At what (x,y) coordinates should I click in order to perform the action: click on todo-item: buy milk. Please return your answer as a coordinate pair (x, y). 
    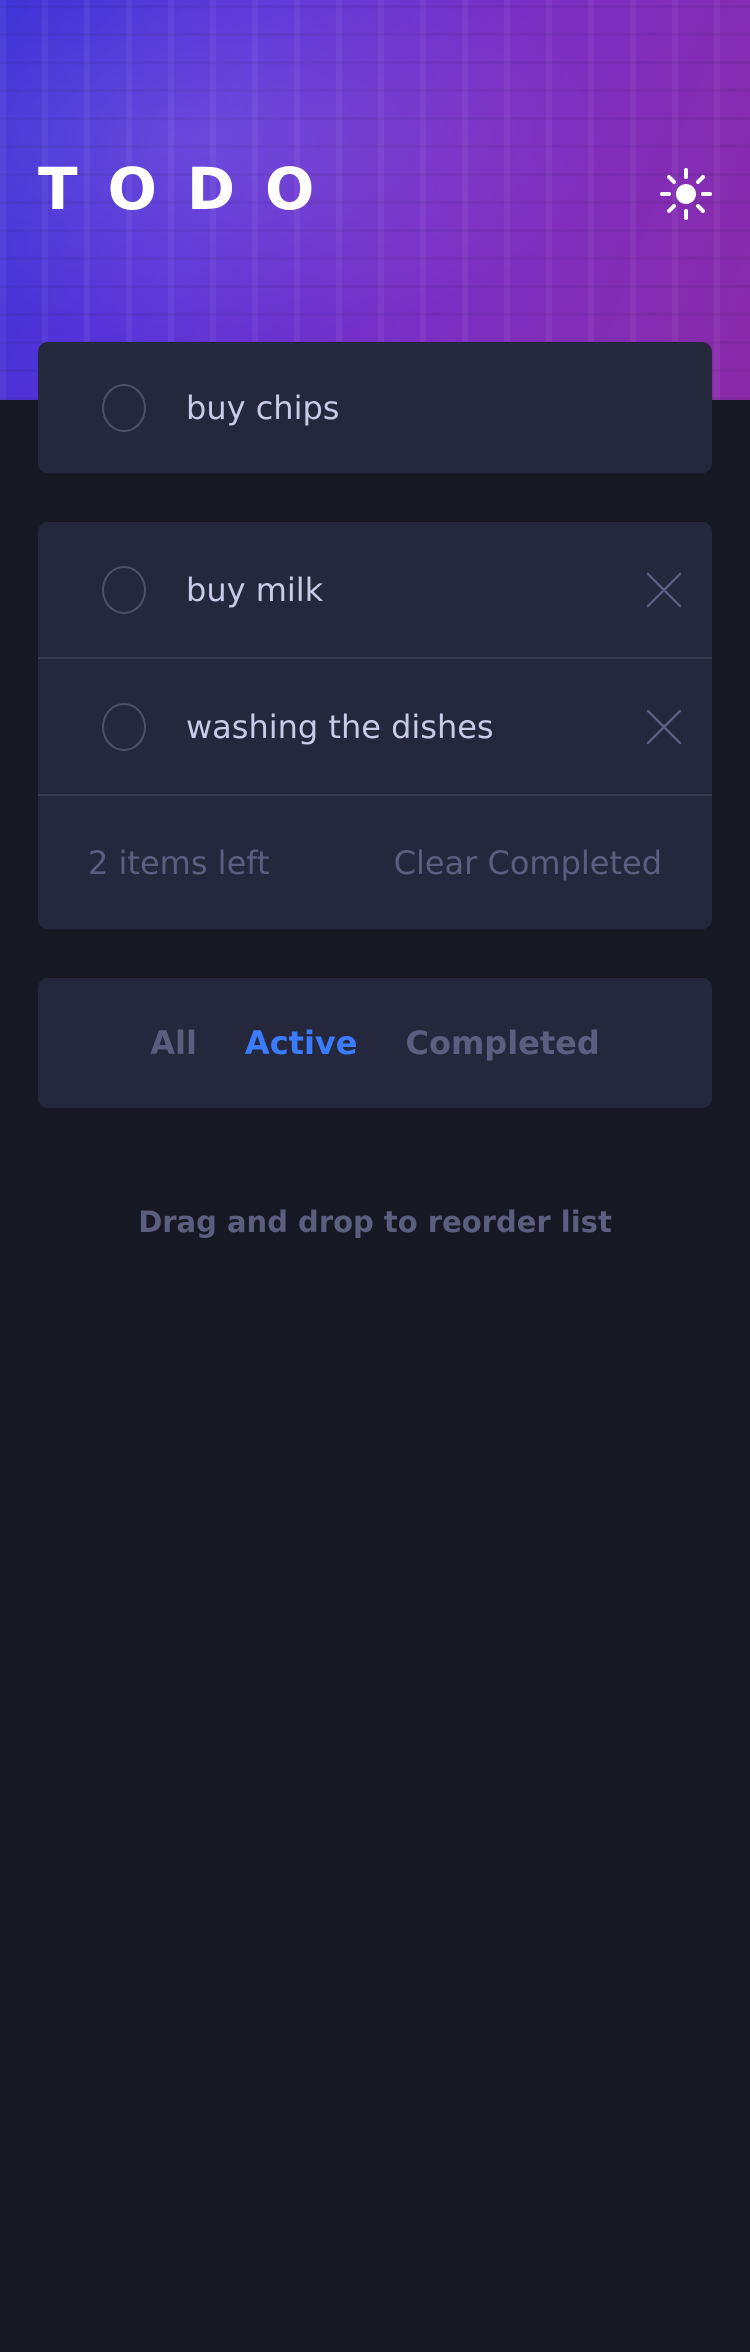
    Looking at the image, I should click on (375, 590).